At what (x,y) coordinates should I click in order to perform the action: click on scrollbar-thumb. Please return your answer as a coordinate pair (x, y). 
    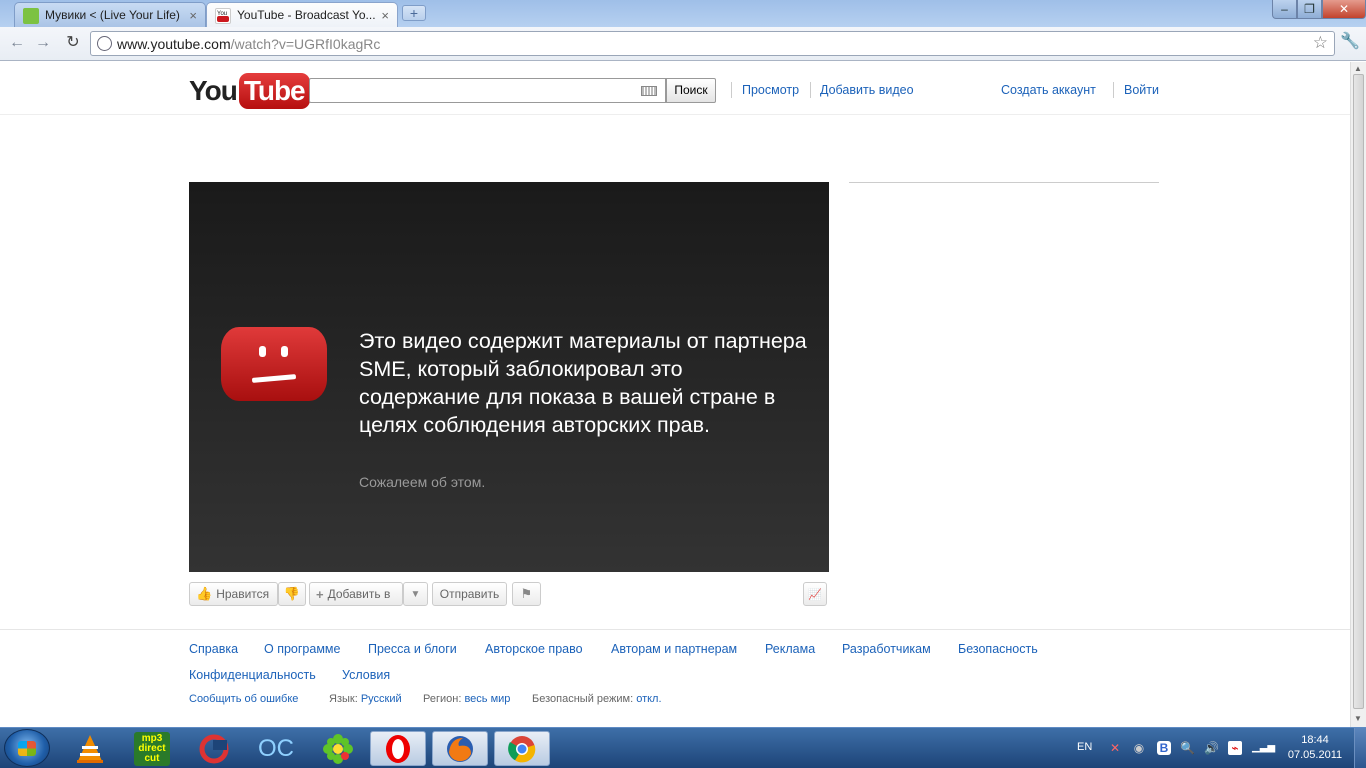
    Looking at the image, I should click on (1358, 391).